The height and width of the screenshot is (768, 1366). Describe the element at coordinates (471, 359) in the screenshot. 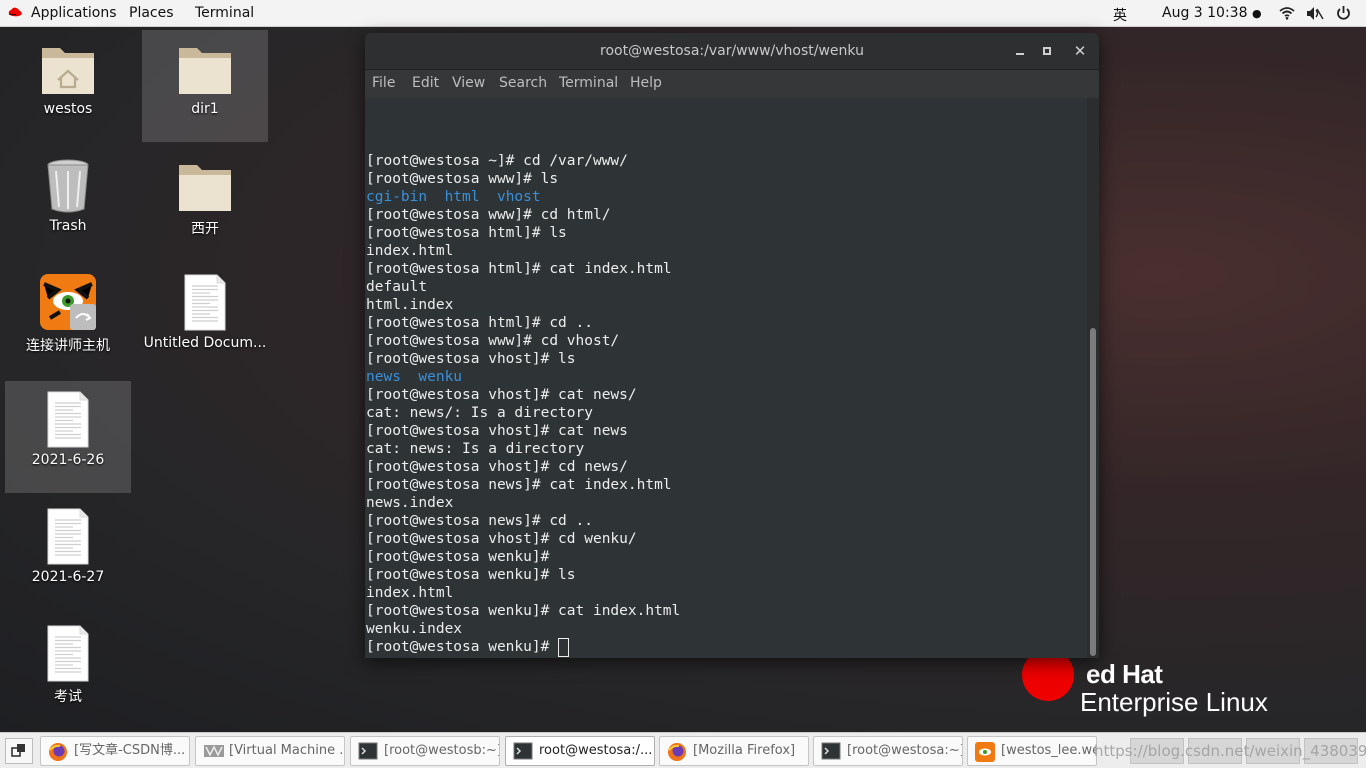

I see `terminal-line: [root@westosa vhost]# ls` at that location.